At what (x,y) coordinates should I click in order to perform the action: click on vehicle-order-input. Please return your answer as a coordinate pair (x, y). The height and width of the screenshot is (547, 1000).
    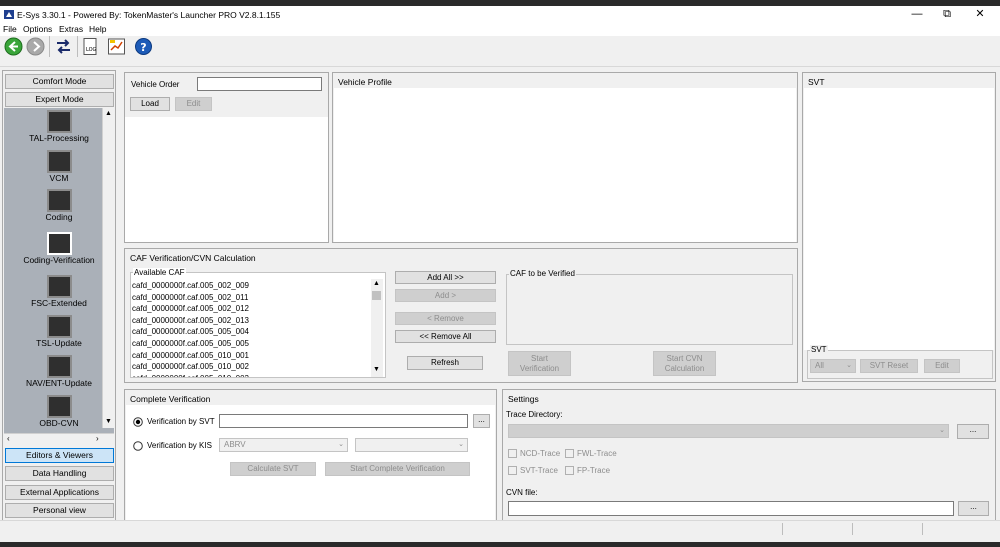
    Looking at the image, I should click on (259, 84).